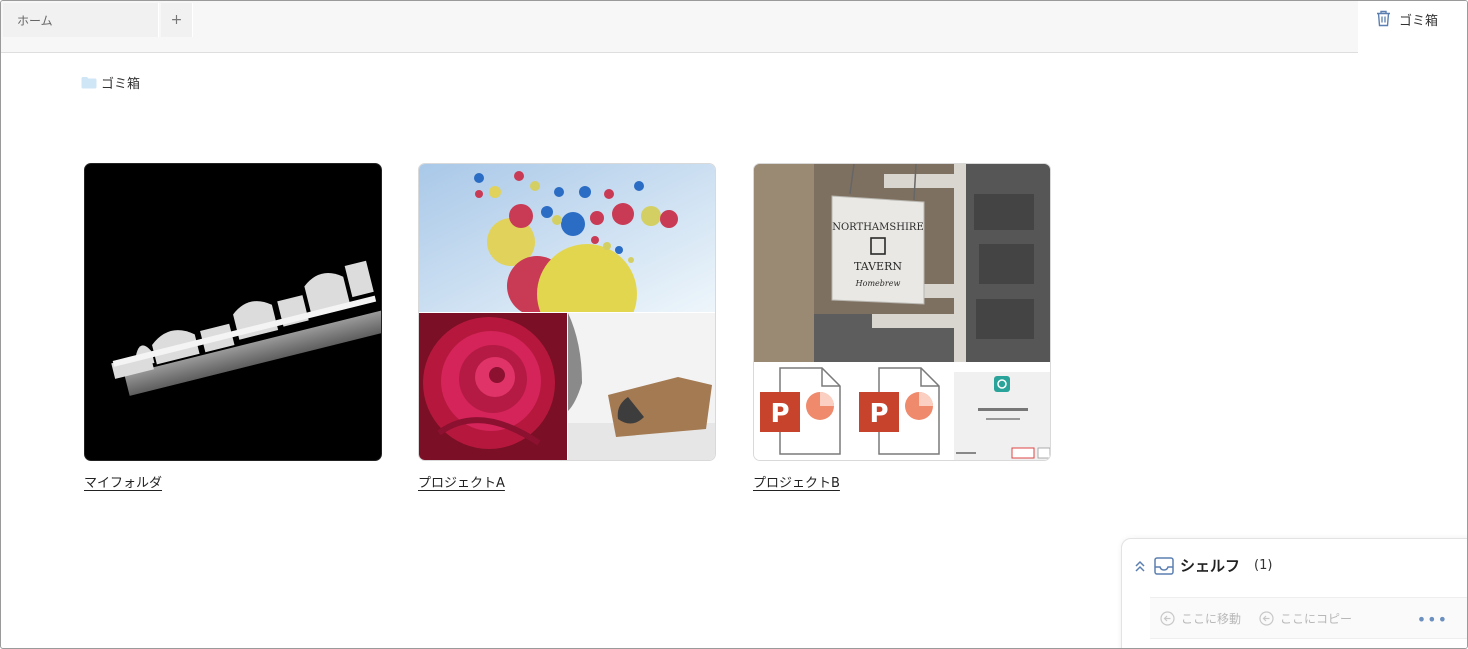 Image resolution: width=1468 pixels, height=649 pixels. Describe the element at coordinates (567, 238) in the screenshot. I see `balloons-image` at that location.